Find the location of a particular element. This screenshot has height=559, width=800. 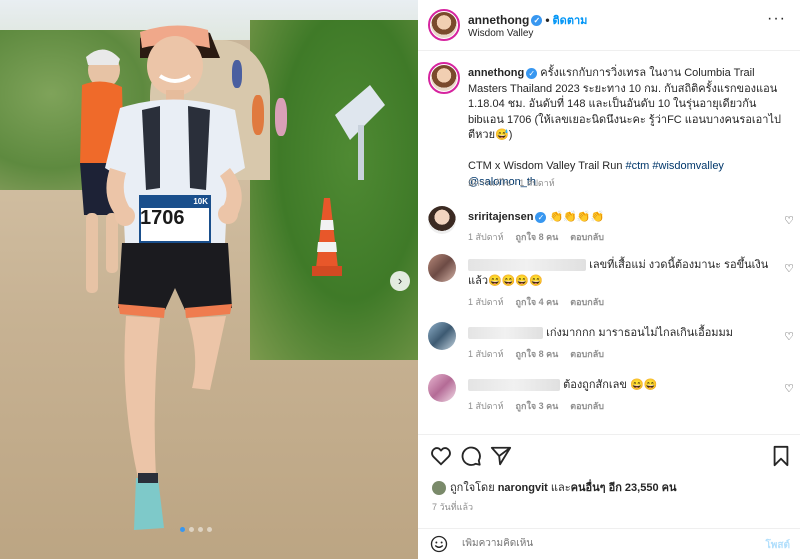

more-icon: ··· is located at coordinates (776, 19).